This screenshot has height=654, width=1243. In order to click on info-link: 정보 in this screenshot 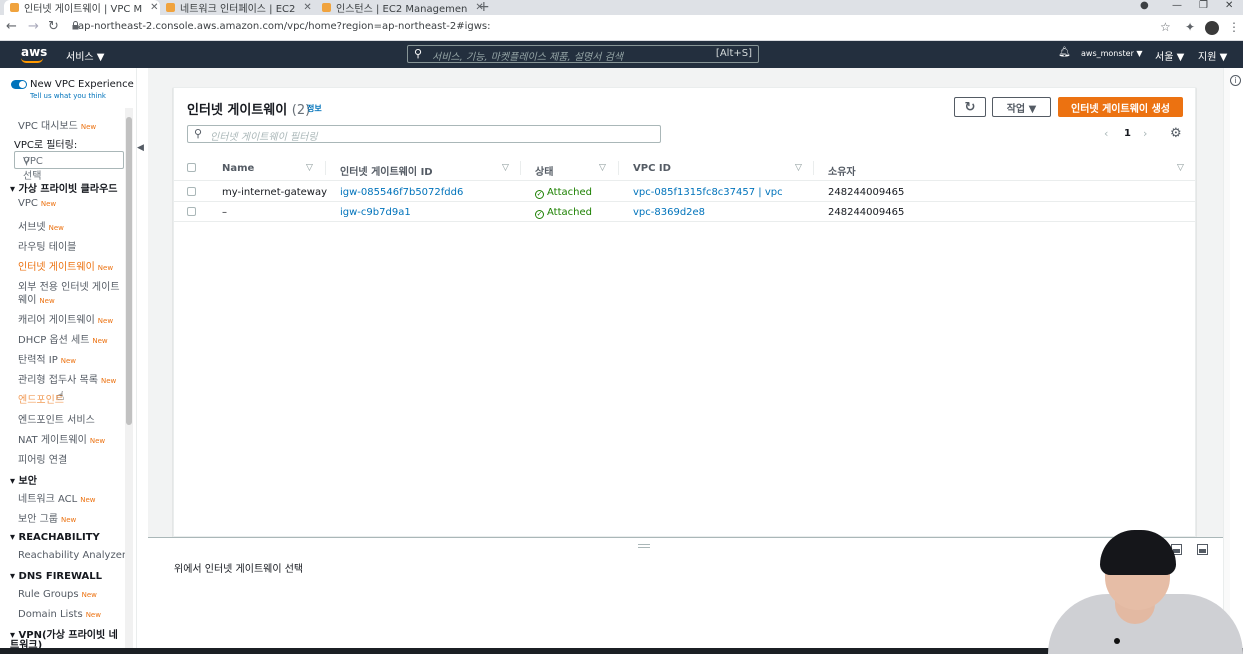, I will do `click(314, 108)`.